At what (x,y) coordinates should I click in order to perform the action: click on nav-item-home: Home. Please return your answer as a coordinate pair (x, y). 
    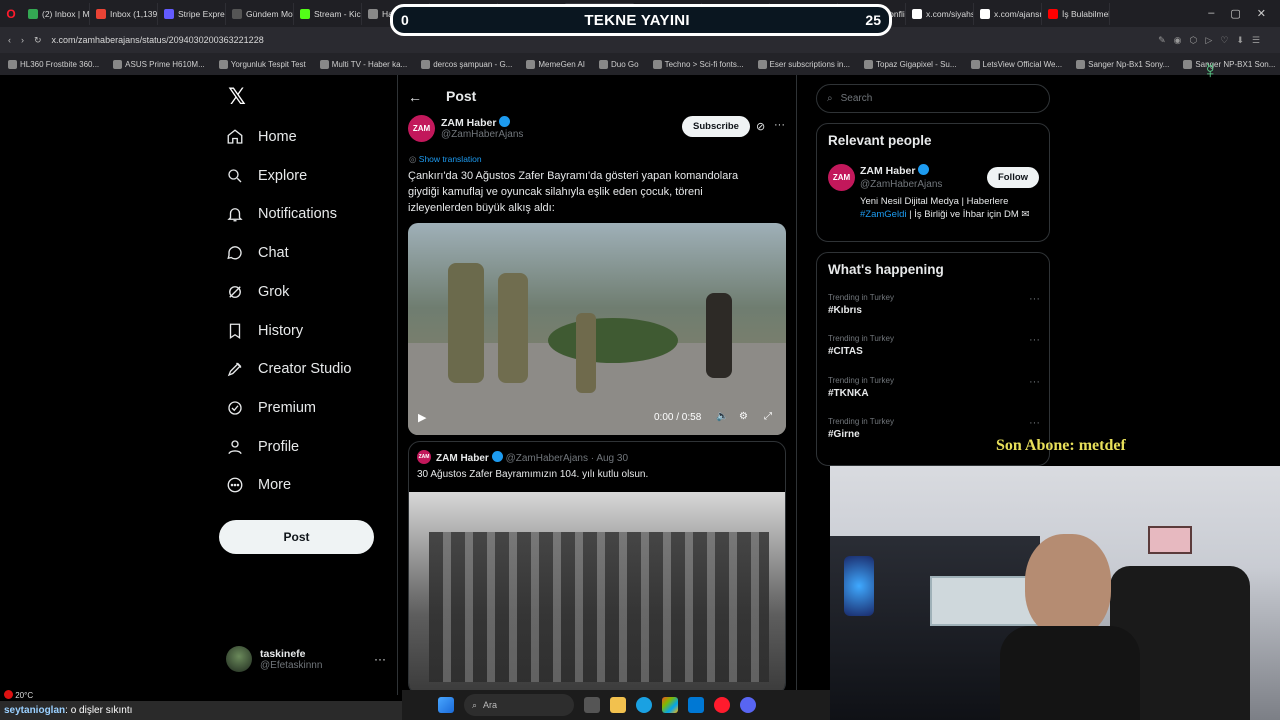
    Looking at the image, I should click on (261, 137).